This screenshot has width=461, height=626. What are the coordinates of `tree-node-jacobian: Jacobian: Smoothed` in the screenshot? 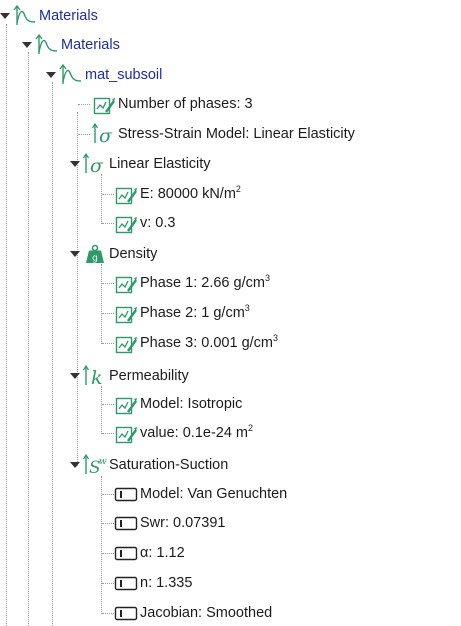 It's located at (193, 613).